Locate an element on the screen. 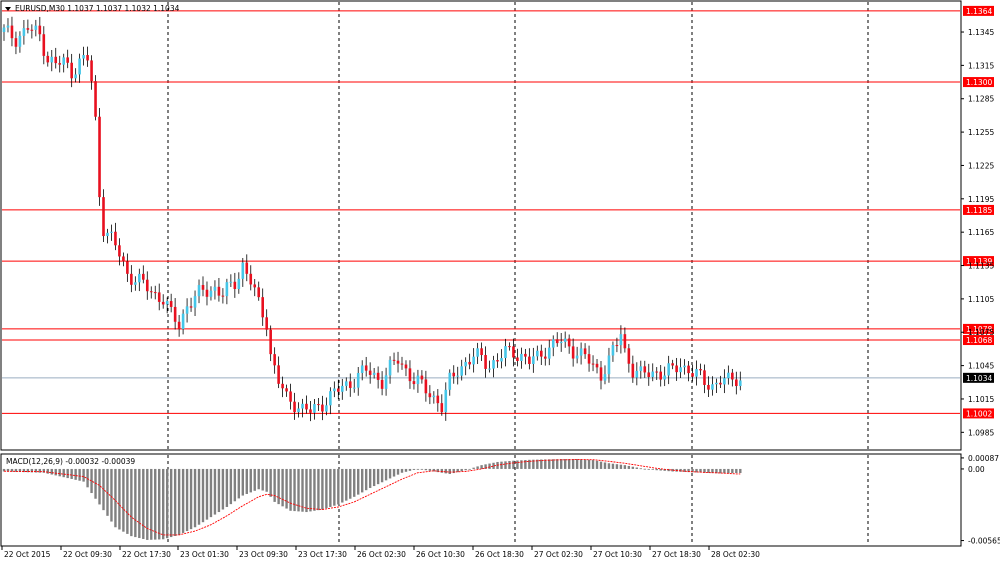 This screenshot has height=566, width=1000. price-tick-label: 1.1255 is located at coordinates (981, 132).